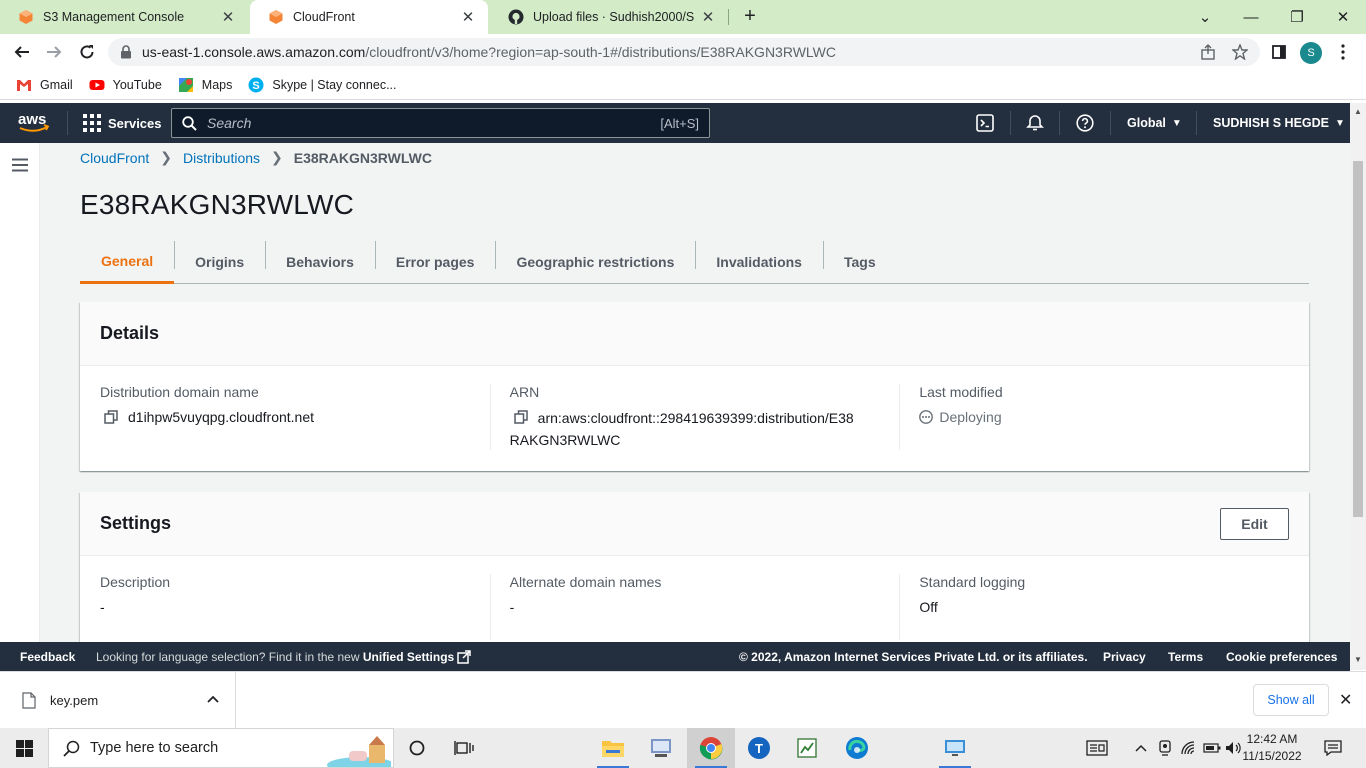 This screenshot has width=1366, height=768. What do you see at coordinates (221, 748) in the screenshot?
I see `taskbar-search-input: Type here to search` at bounding box center [221, 748].